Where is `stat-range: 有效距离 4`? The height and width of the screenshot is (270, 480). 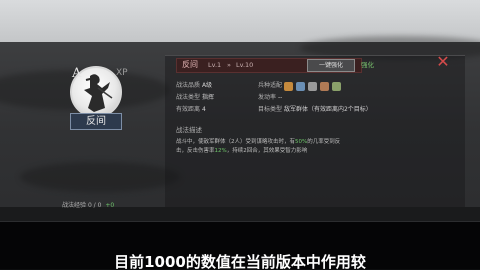
stat-range: 有效距离 4 is located at coordinates (191, 110).